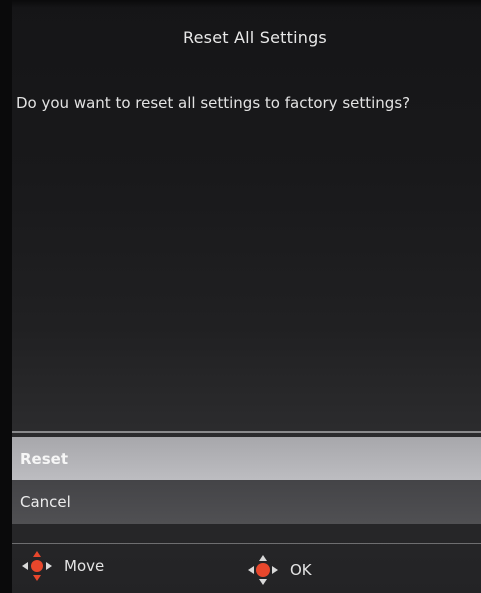  I want to click on footer-divider, so click(246, 543).